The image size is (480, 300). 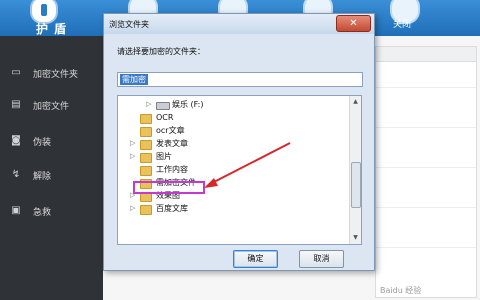 I want to click on sidebar-item-unlock: ↯ 解除, so click(x=51, y=175).